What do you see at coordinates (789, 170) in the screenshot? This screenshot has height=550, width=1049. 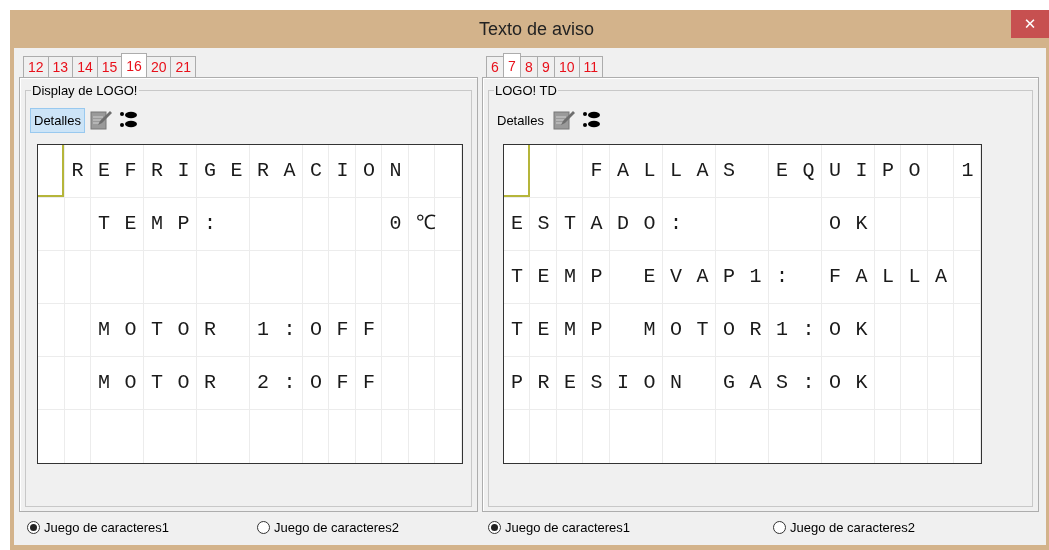 I see `display-line: FALLAS EQUIPO 1` at bounding box center [789, 170].